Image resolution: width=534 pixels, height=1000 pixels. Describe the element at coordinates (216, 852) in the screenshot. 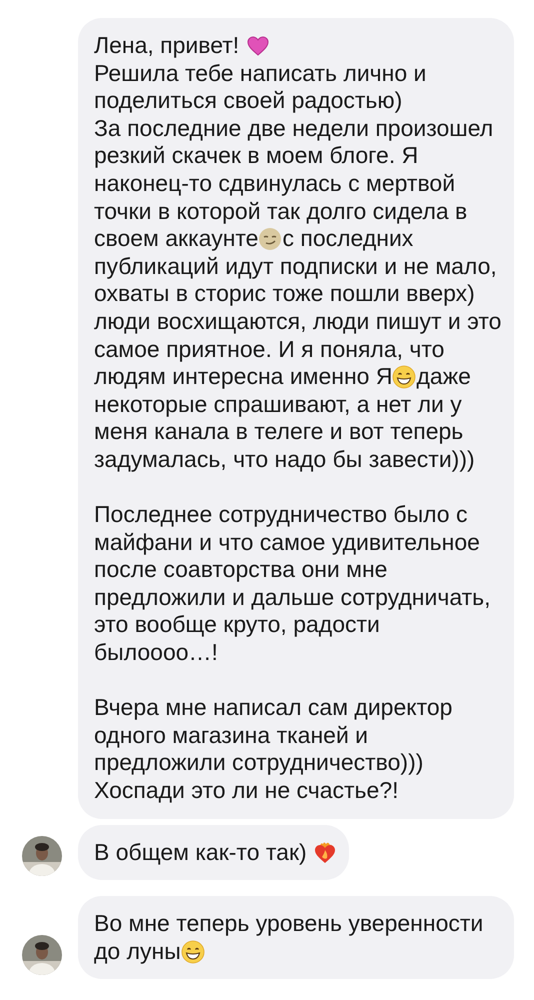

I see `message-text: В общем как-то так)` at that location.